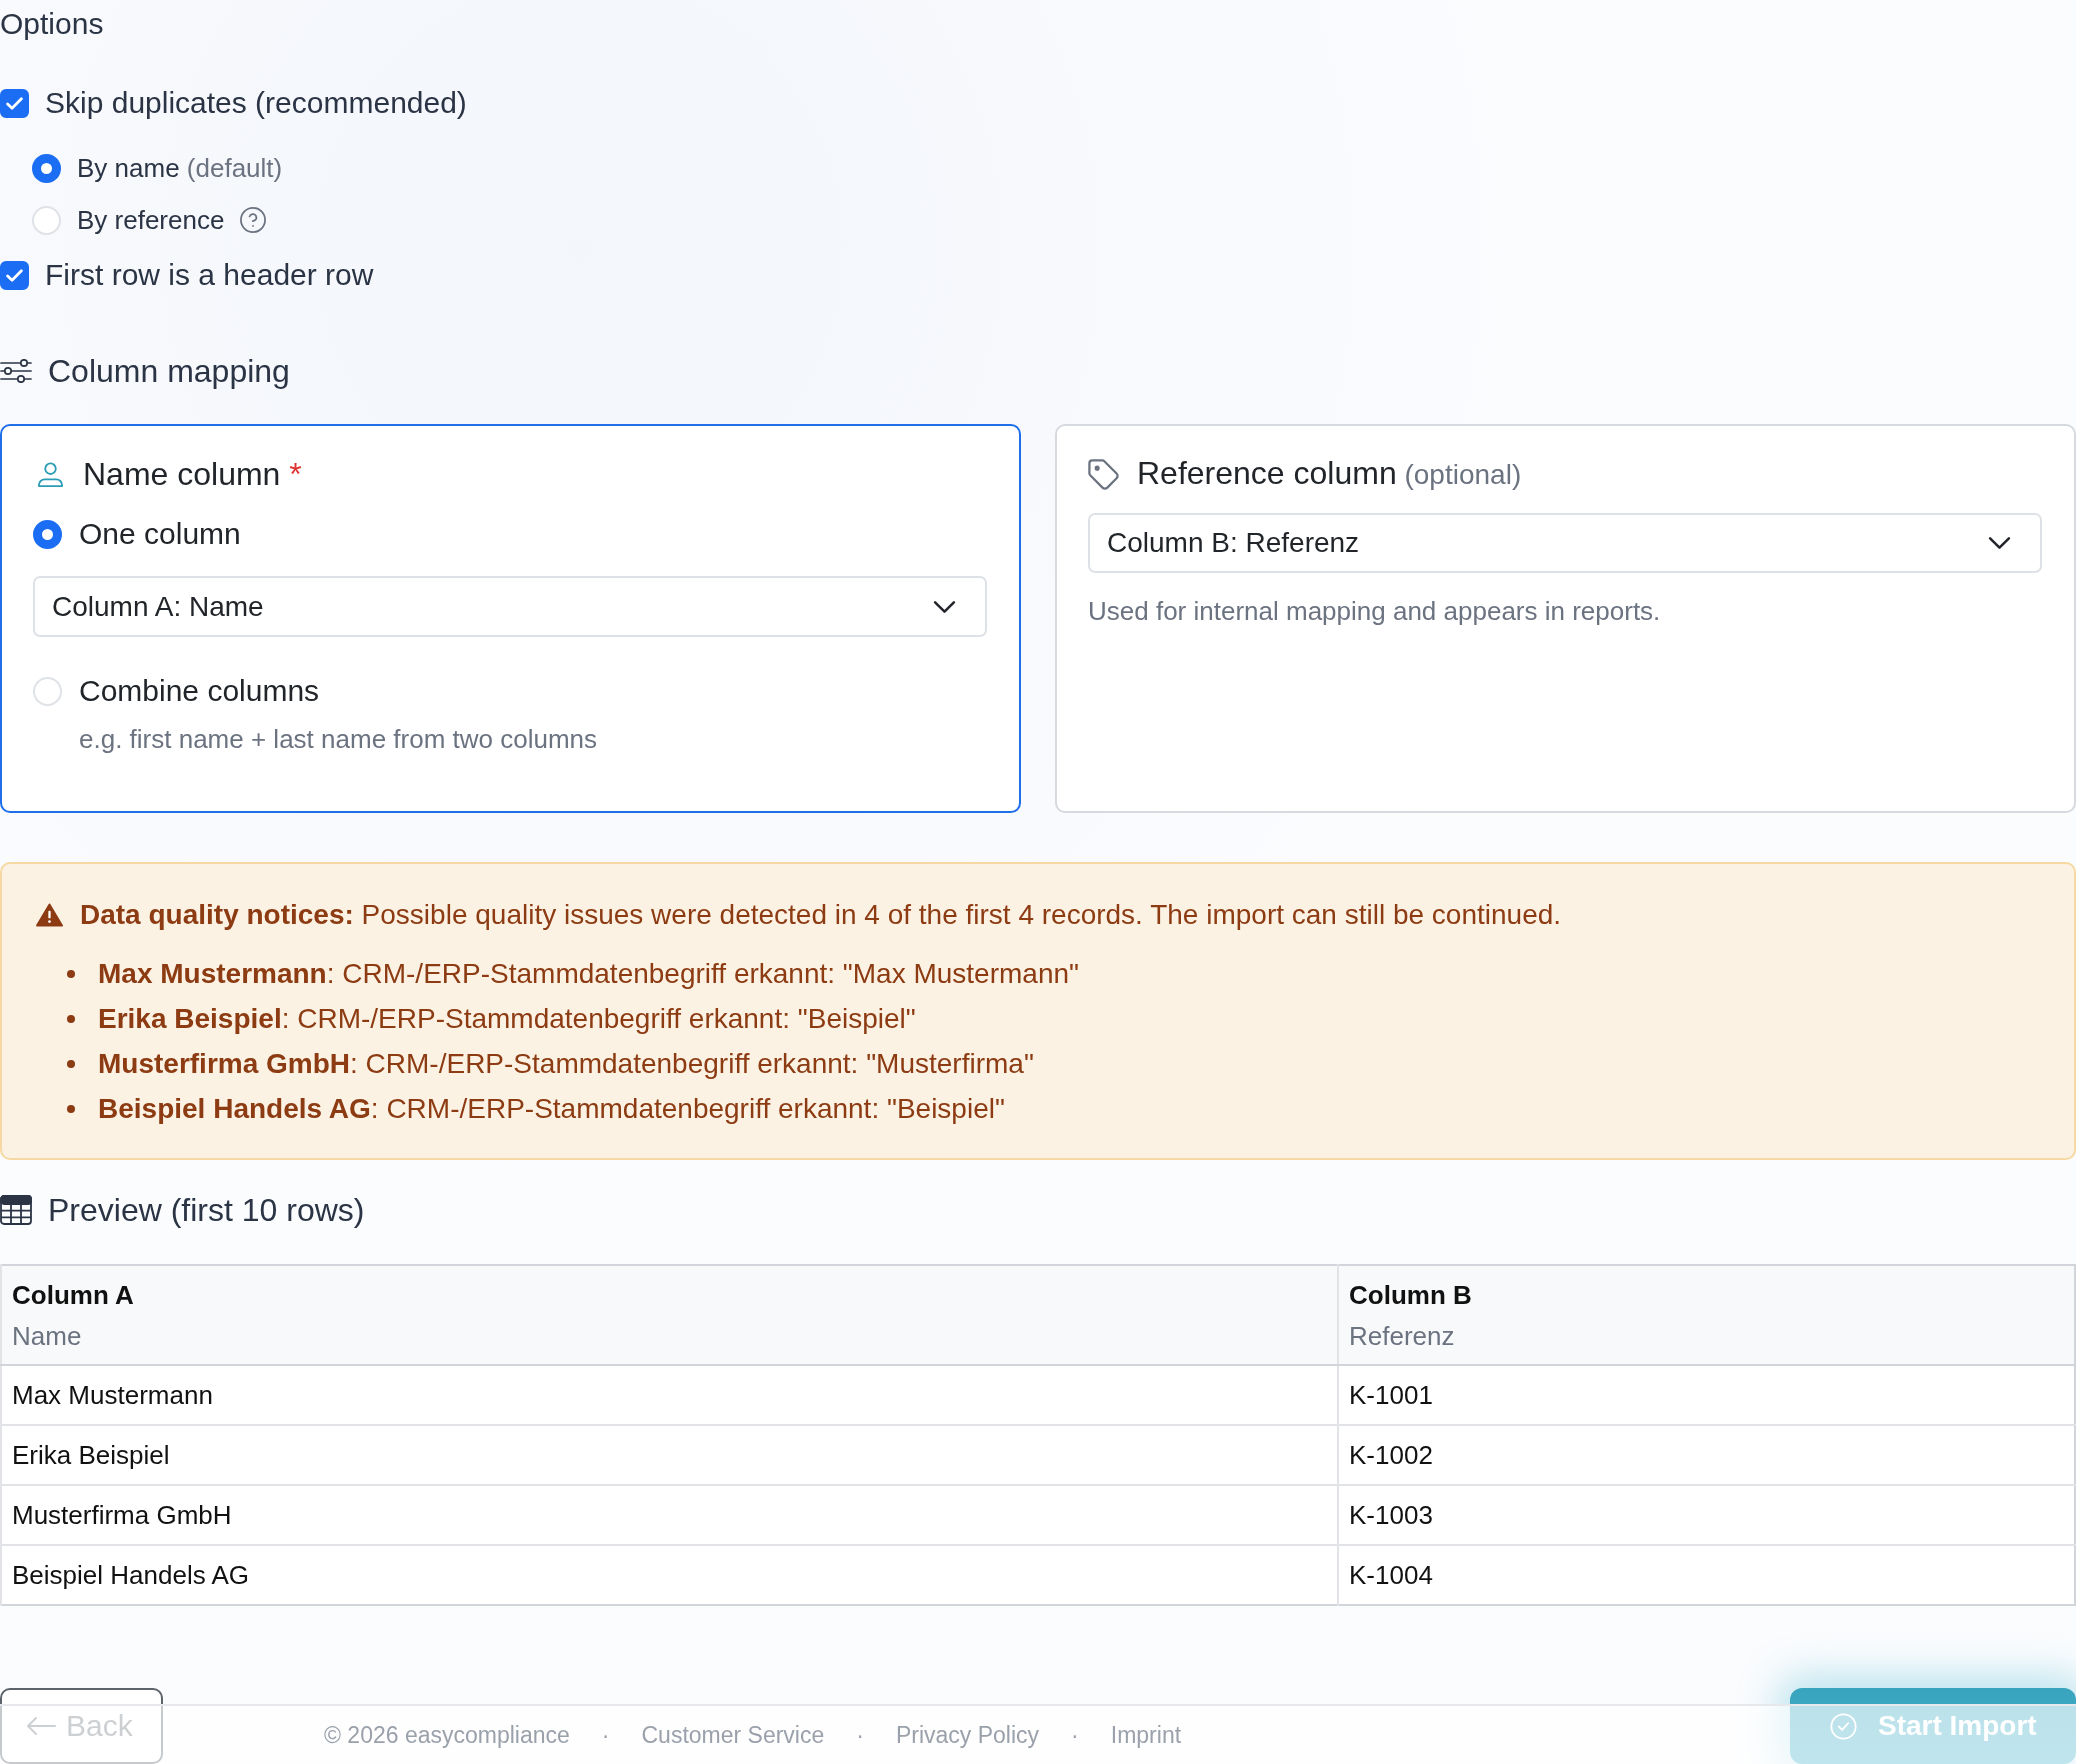 The height and width of the screenshot is (1764, 2076). What do you see at coordinates (1706, 1575) in the screenshot?
I see `table-cell: K-1004` at bounding box center [1706, 1575].